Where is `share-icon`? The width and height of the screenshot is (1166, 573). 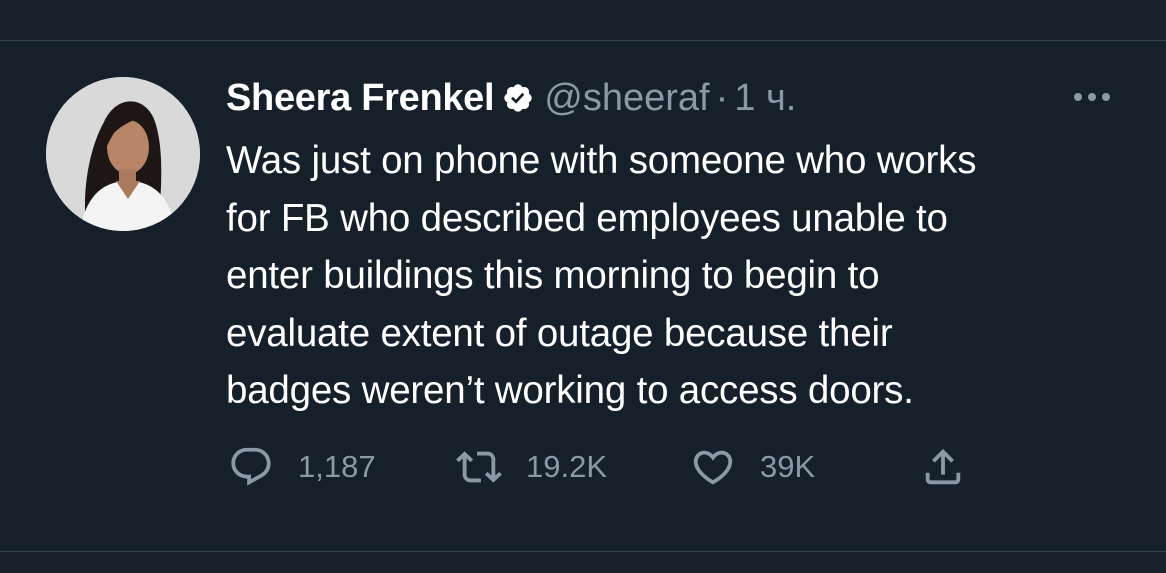
share-icon is located at coordinates (943, 466).